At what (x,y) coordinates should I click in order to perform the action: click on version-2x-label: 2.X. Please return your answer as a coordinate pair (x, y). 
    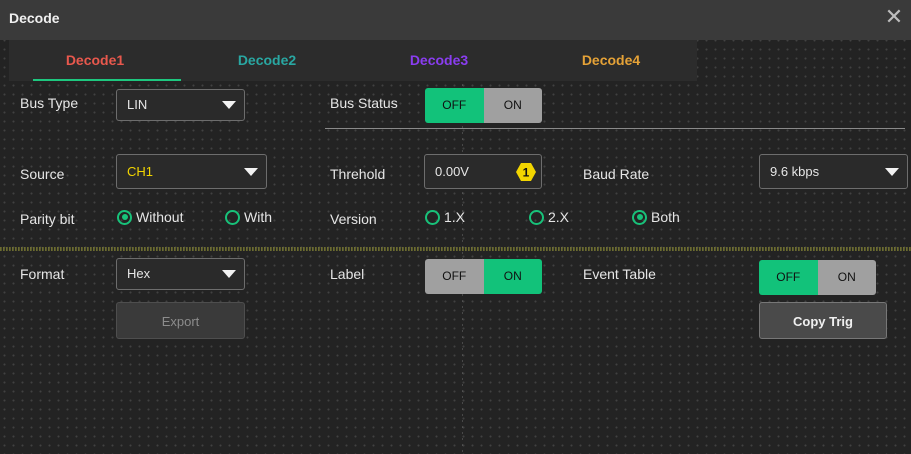
    Looking at the image, I should click on (559, 217).